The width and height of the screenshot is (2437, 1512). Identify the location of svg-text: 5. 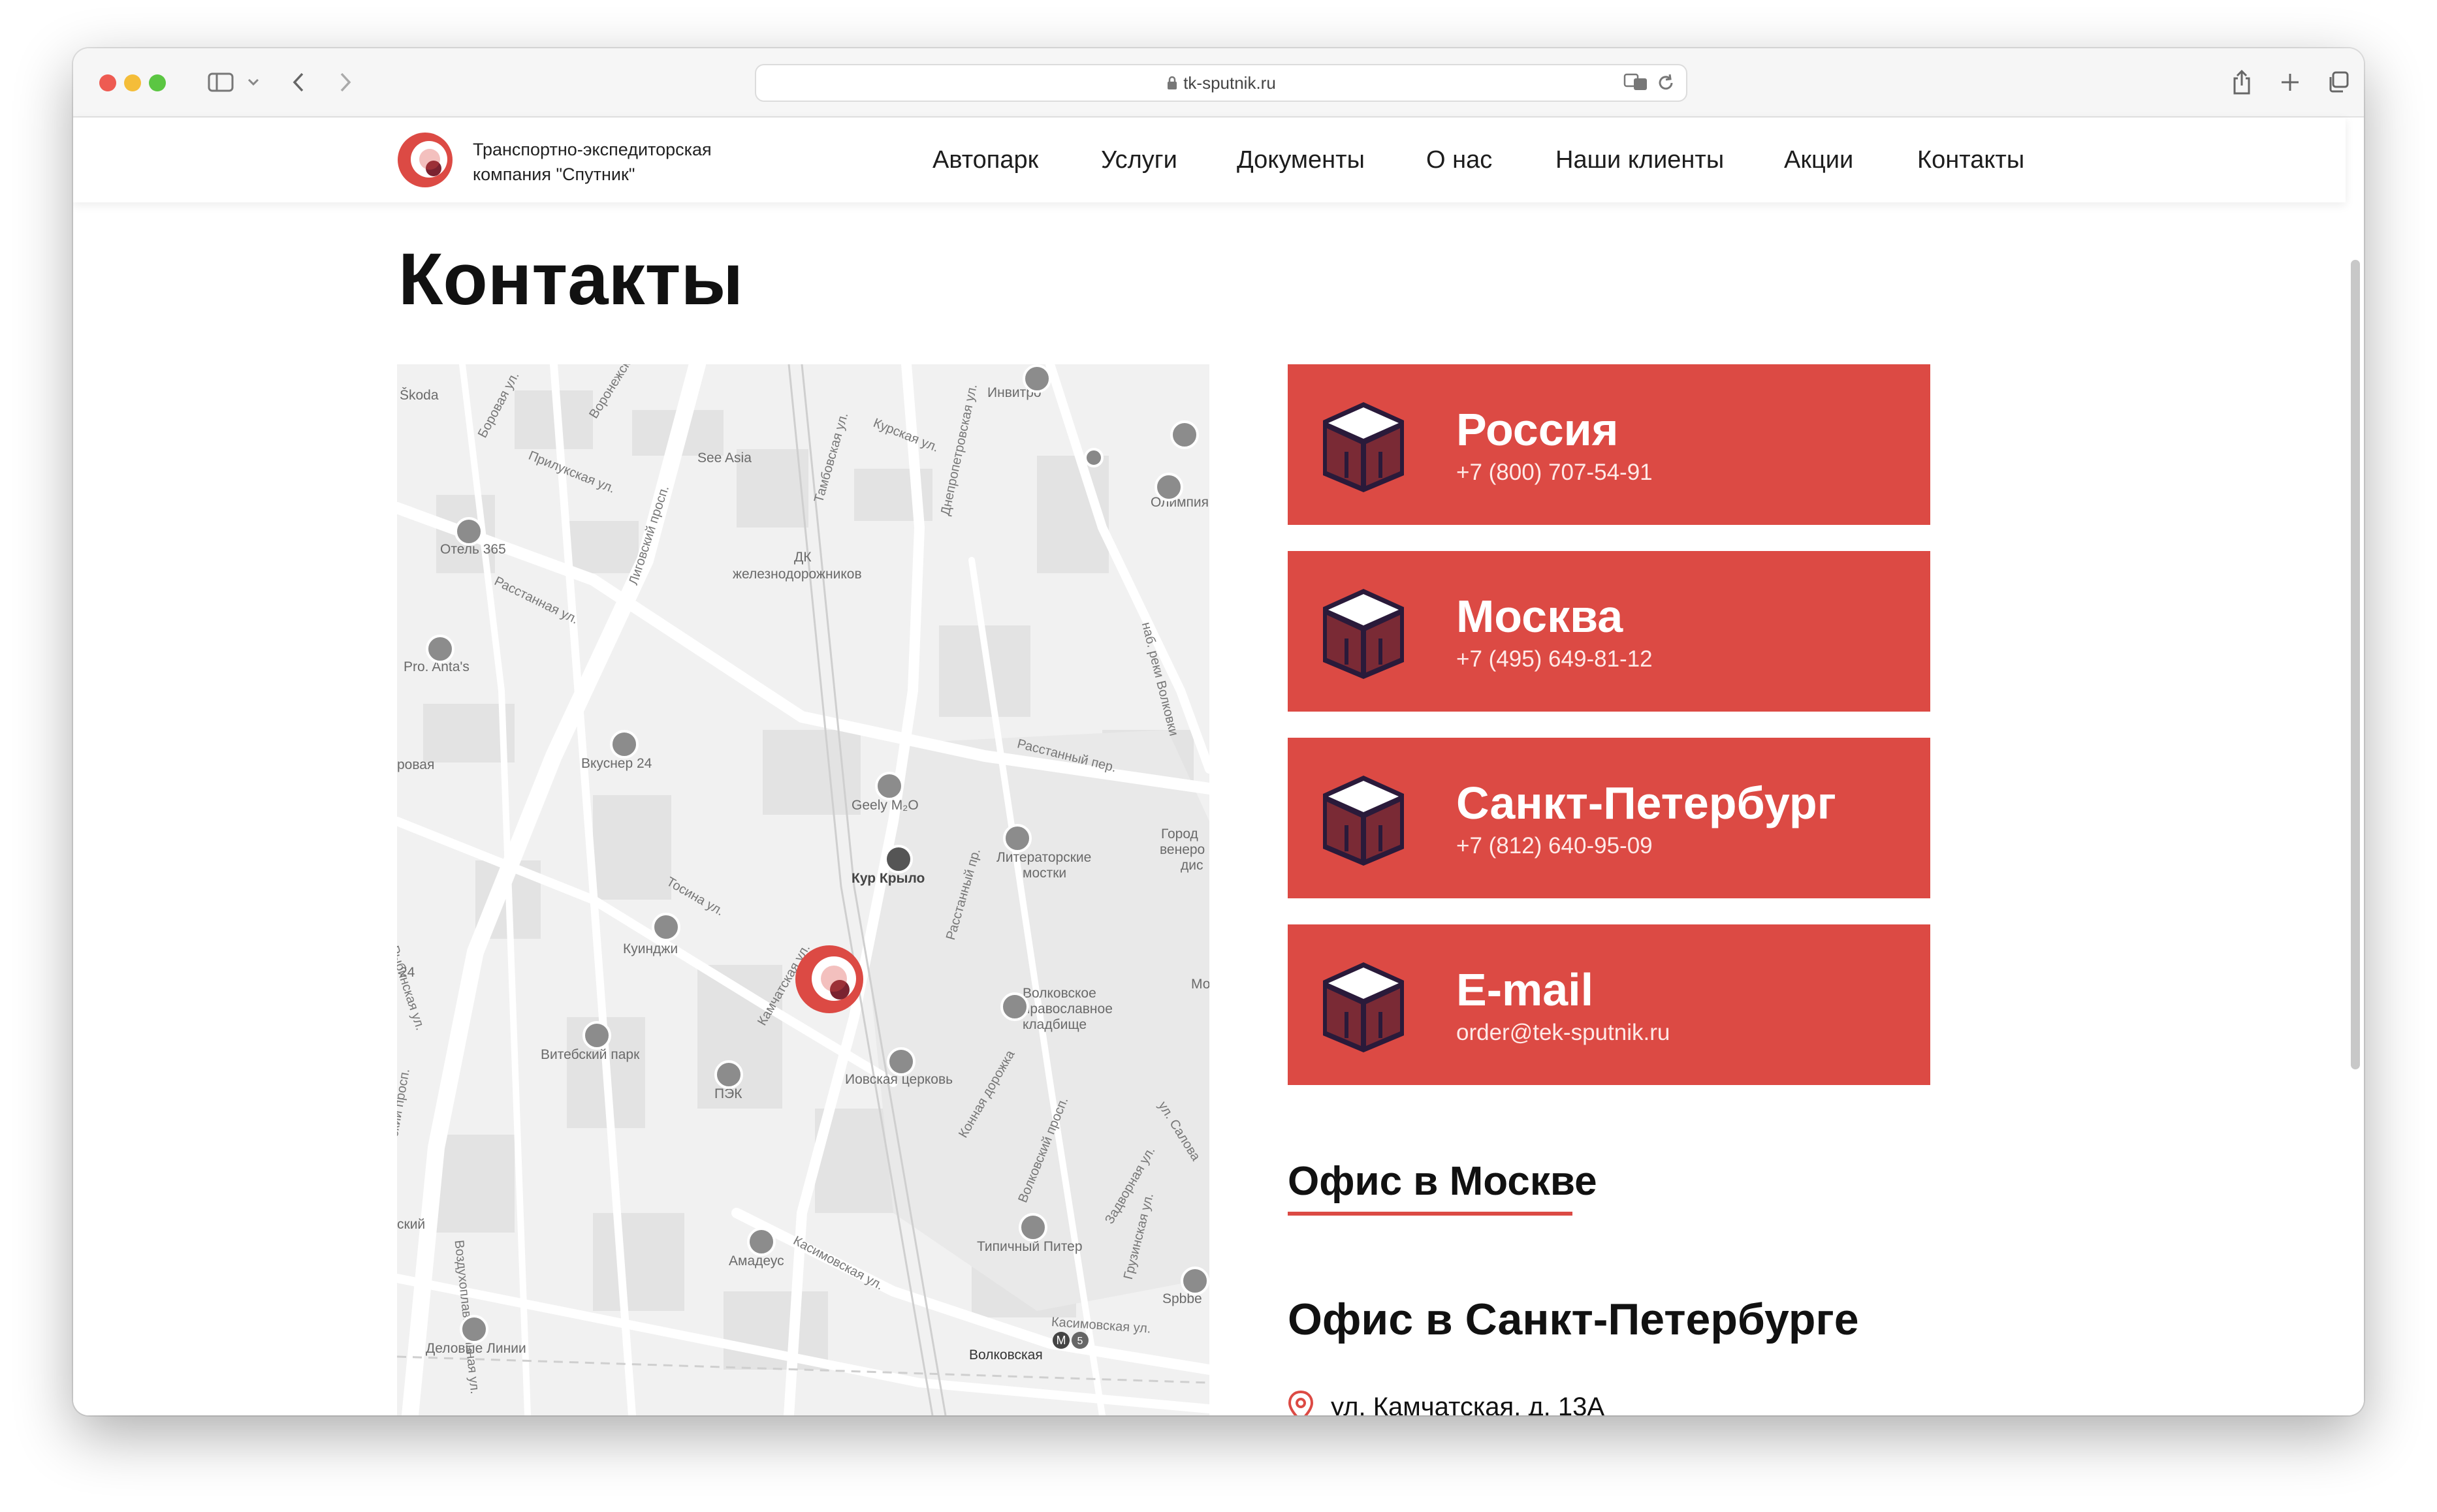
(1080, 1341).